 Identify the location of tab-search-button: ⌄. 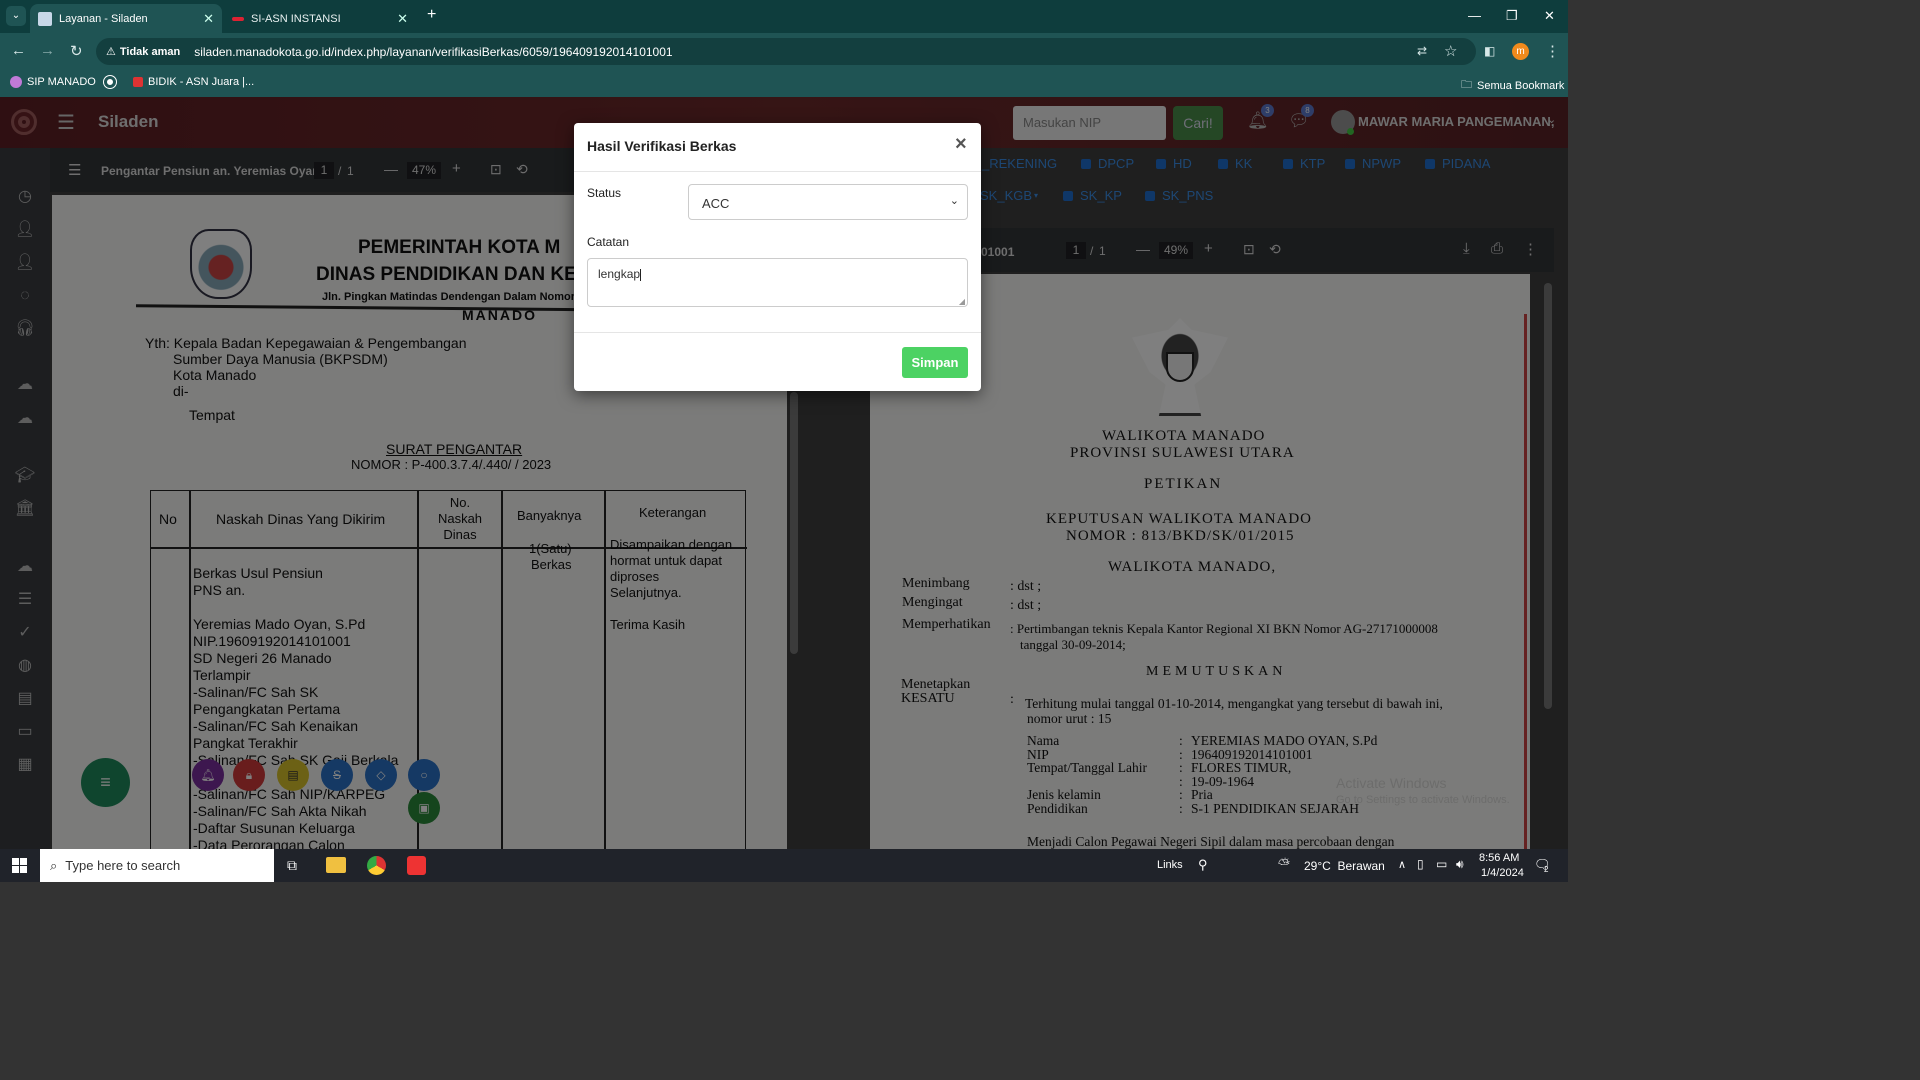
(16, 16).